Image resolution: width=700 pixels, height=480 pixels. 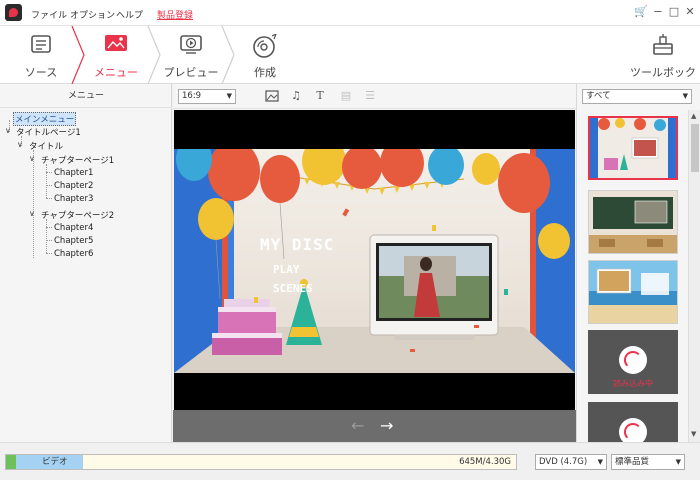 I want to click on scroll-thumb, so click(x=695, y=148).